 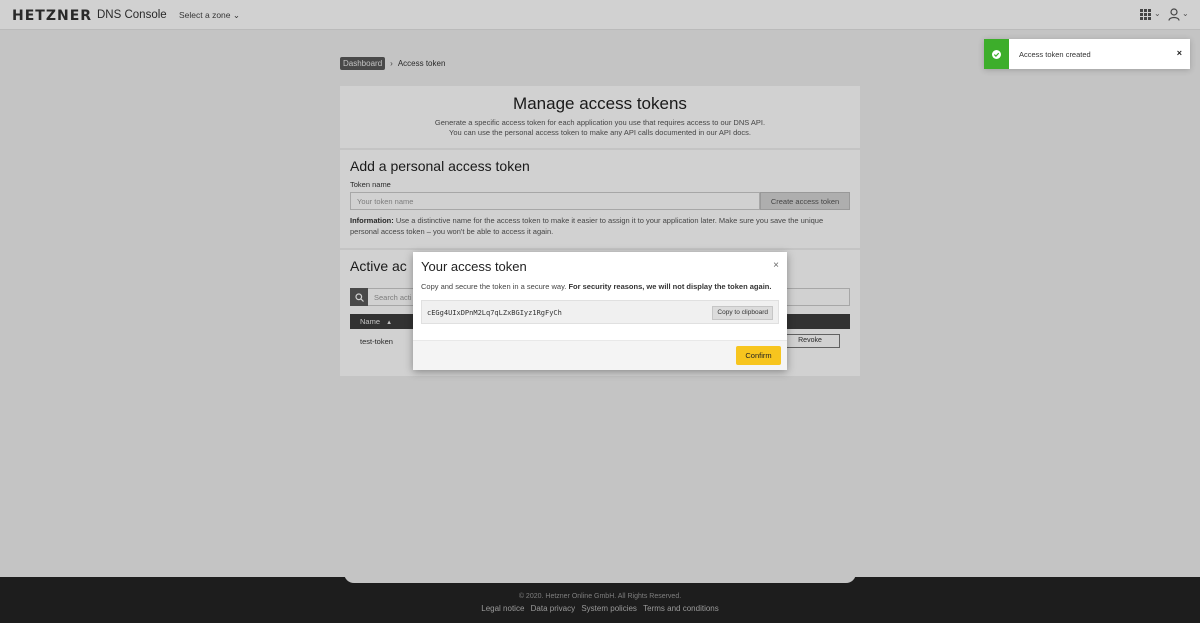 I want to click on modal-title: Your access token, so click(x=474, y=266).